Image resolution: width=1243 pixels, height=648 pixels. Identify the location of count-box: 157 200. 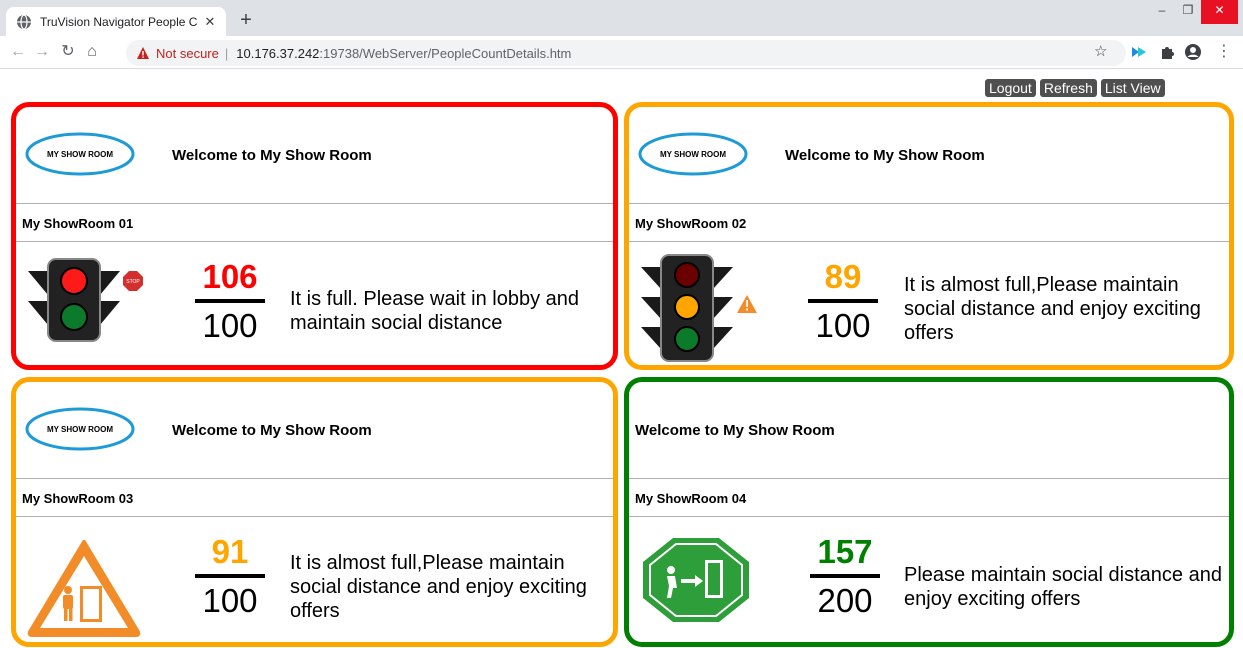
(845, 576).